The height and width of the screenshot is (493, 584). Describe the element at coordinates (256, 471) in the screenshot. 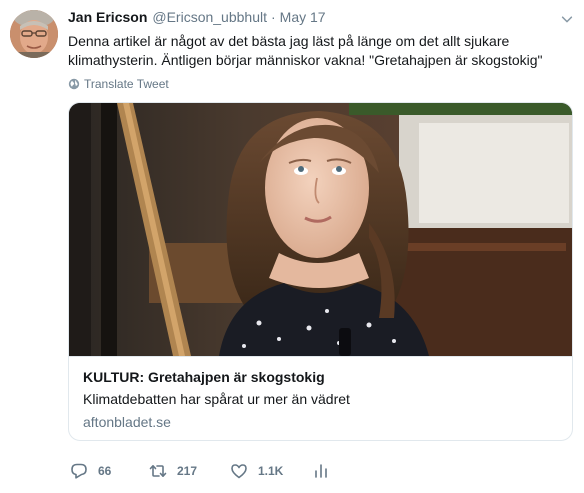

I see `like-button: 1.1K` at that location.